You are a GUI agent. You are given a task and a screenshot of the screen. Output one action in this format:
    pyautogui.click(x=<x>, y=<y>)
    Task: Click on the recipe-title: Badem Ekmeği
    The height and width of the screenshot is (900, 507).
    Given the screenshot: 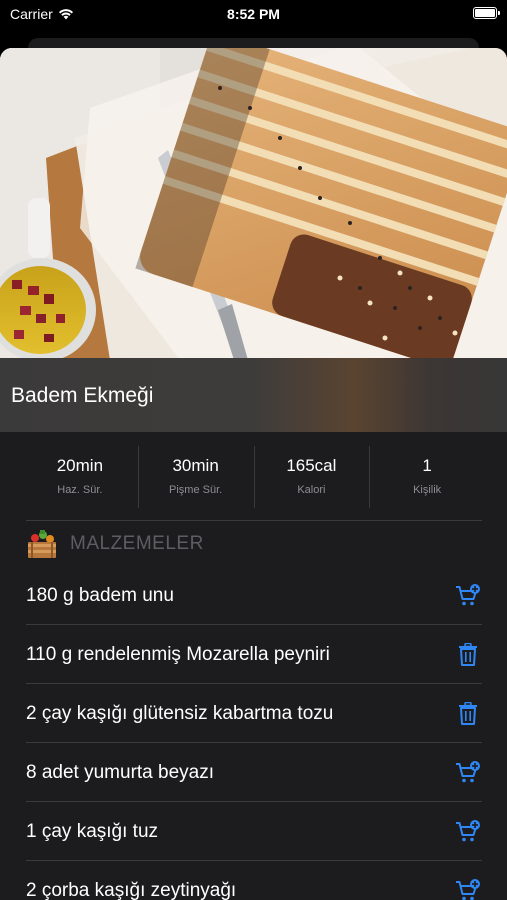 What is the action you would take?
    pyautogui.click(x=82, y=395)
    